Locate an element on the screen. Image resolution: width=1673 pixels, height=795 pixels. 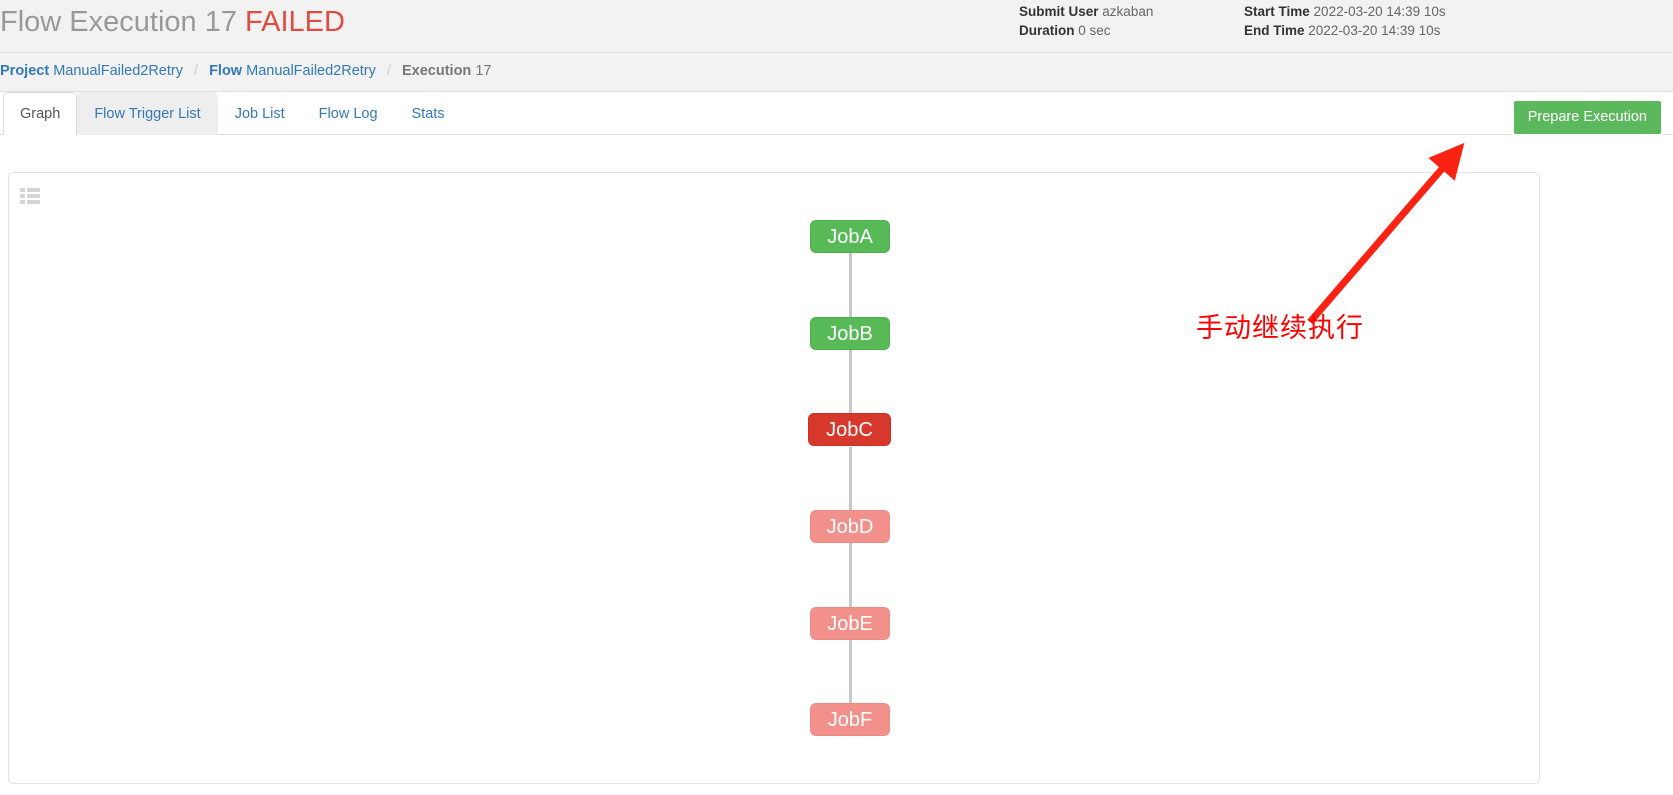
job-node-jobe: JobE is located at coordinates (850, 623).